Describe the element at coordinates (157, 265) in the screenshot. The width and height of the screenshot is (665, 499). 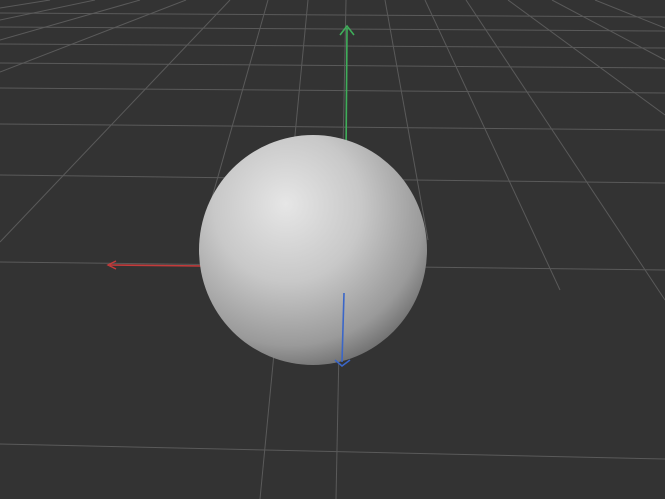
I see `x-axis-line` at that location.